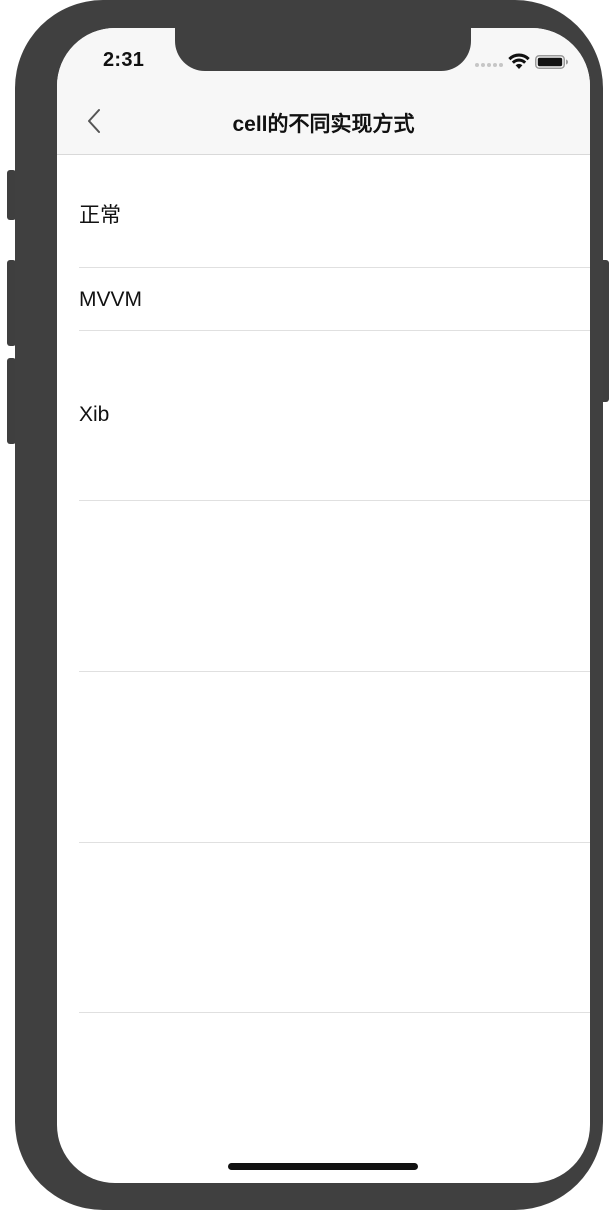 The width and height of the screenshot is (616, 1212). I want to click on navigation-bar: cell的不同实现方式, so click(323, 120).